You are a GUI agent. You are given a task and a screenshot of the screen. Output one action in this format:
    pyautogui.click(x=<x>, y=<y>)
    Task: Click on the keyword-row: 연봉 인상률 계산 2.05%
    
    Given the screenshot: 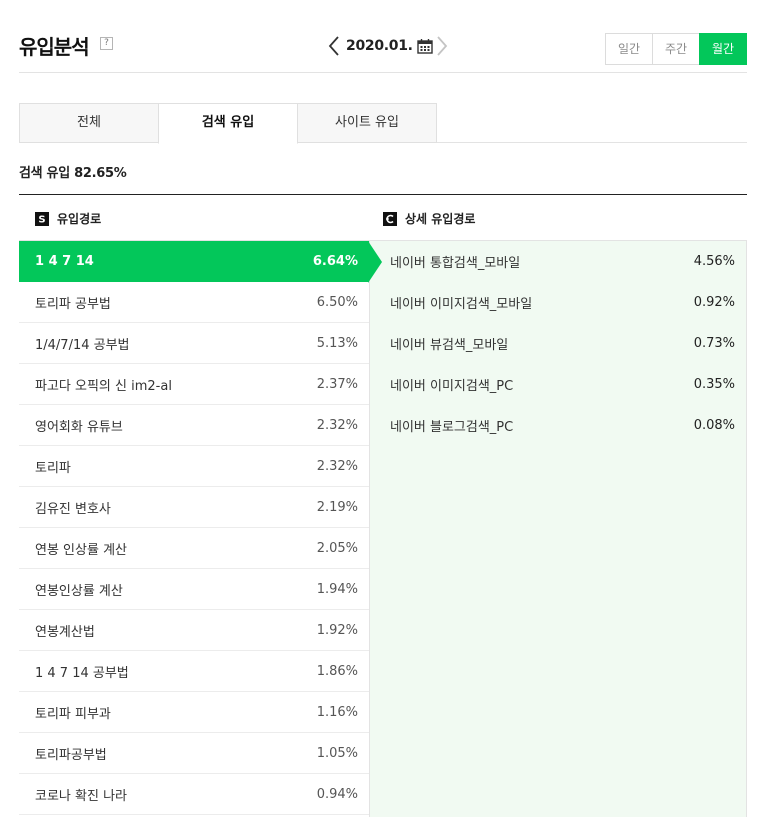 What is the action you would take?
    pyautogui.click(x=194, y=548)
    